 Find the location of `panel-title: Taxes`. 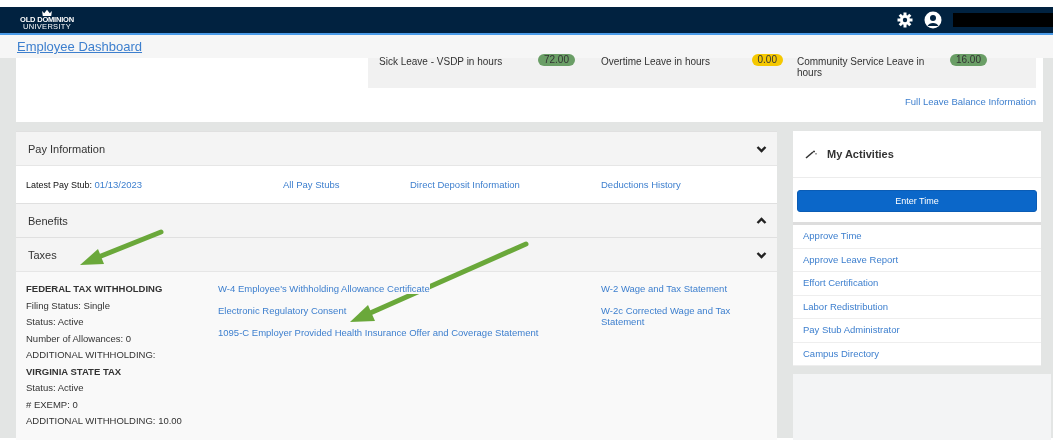

panel-title: Taxes is located at coordinates (42, 254).